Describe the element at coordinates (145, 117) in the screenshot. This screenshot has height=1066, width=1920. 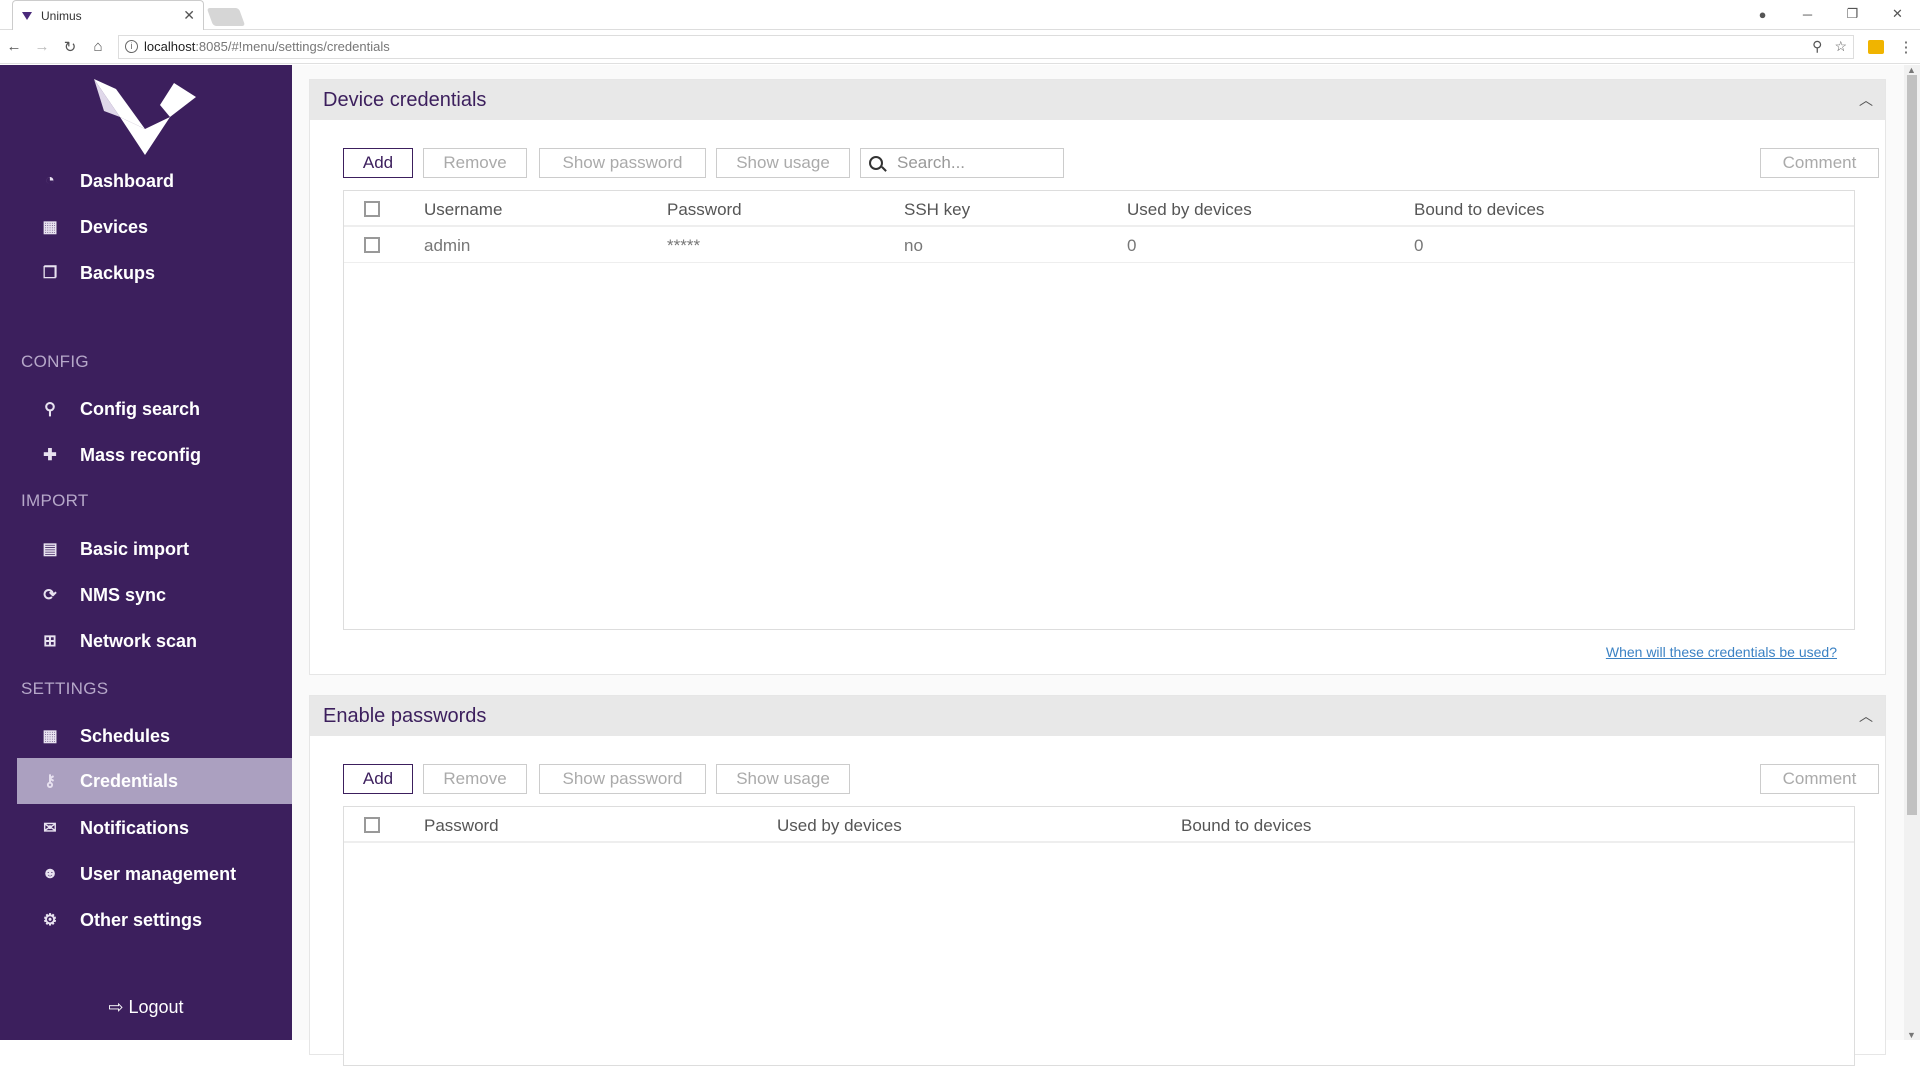
I see `unimus-logo-icon` at that location.